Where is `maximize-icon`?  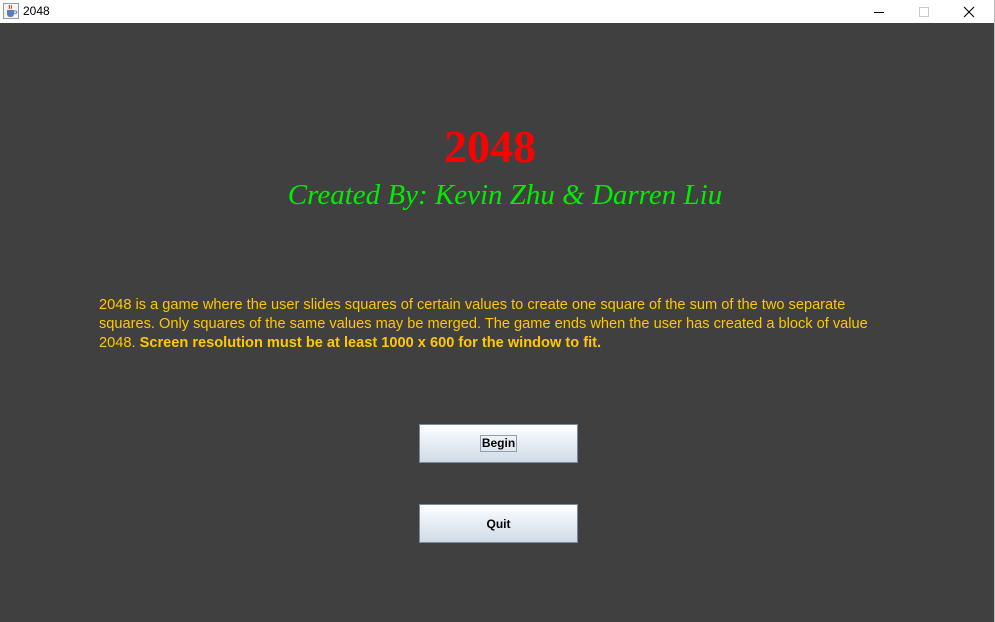
maximize-icon is located at coordinates (924, 11).